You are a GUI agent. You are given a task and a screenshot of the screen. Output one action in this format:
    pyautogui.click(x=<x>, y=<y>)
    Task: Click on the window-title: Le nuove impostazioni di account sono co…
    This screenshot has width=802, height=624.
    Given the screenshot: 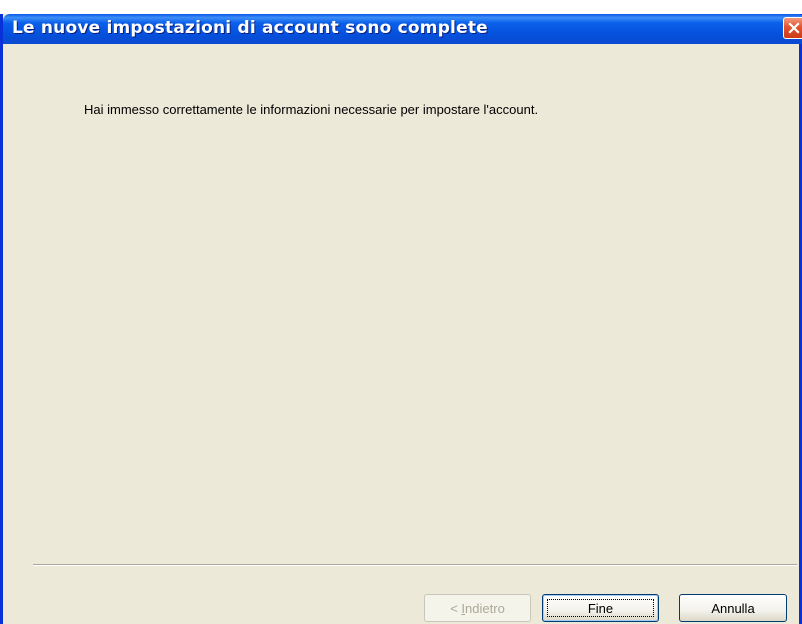 What is the action you would take?
    pyautogui.click(x=250, y=28)
    